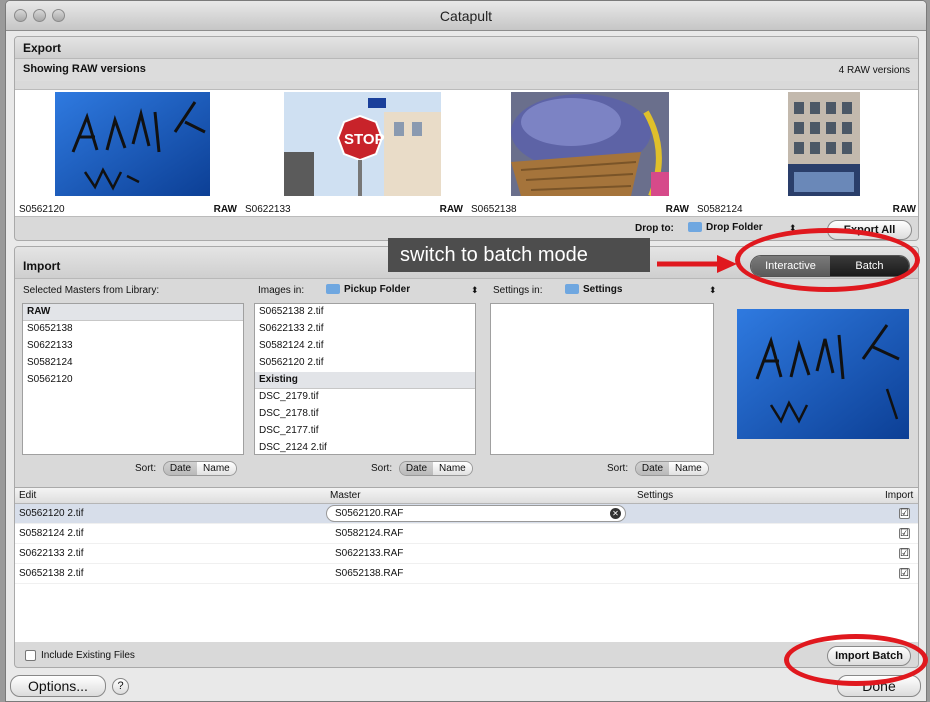 This screenshot has width=930, height=702. What do you see at coordinates (345, 495) in the screenshot?
I see `column-header-master: Master` at bounding box center [345, 495].